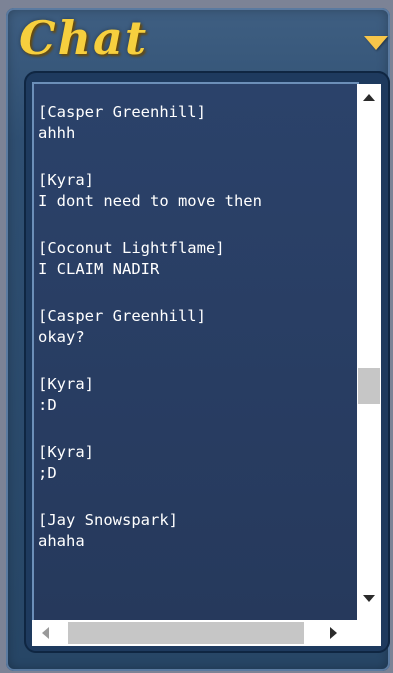 The width and height of the screenshot is (393, 673). What do you see at coordinates (196, 123) in the screenshot?
I see `chat-message: [Casper Greenhill] ahhh` at bounding box center [196, 123].